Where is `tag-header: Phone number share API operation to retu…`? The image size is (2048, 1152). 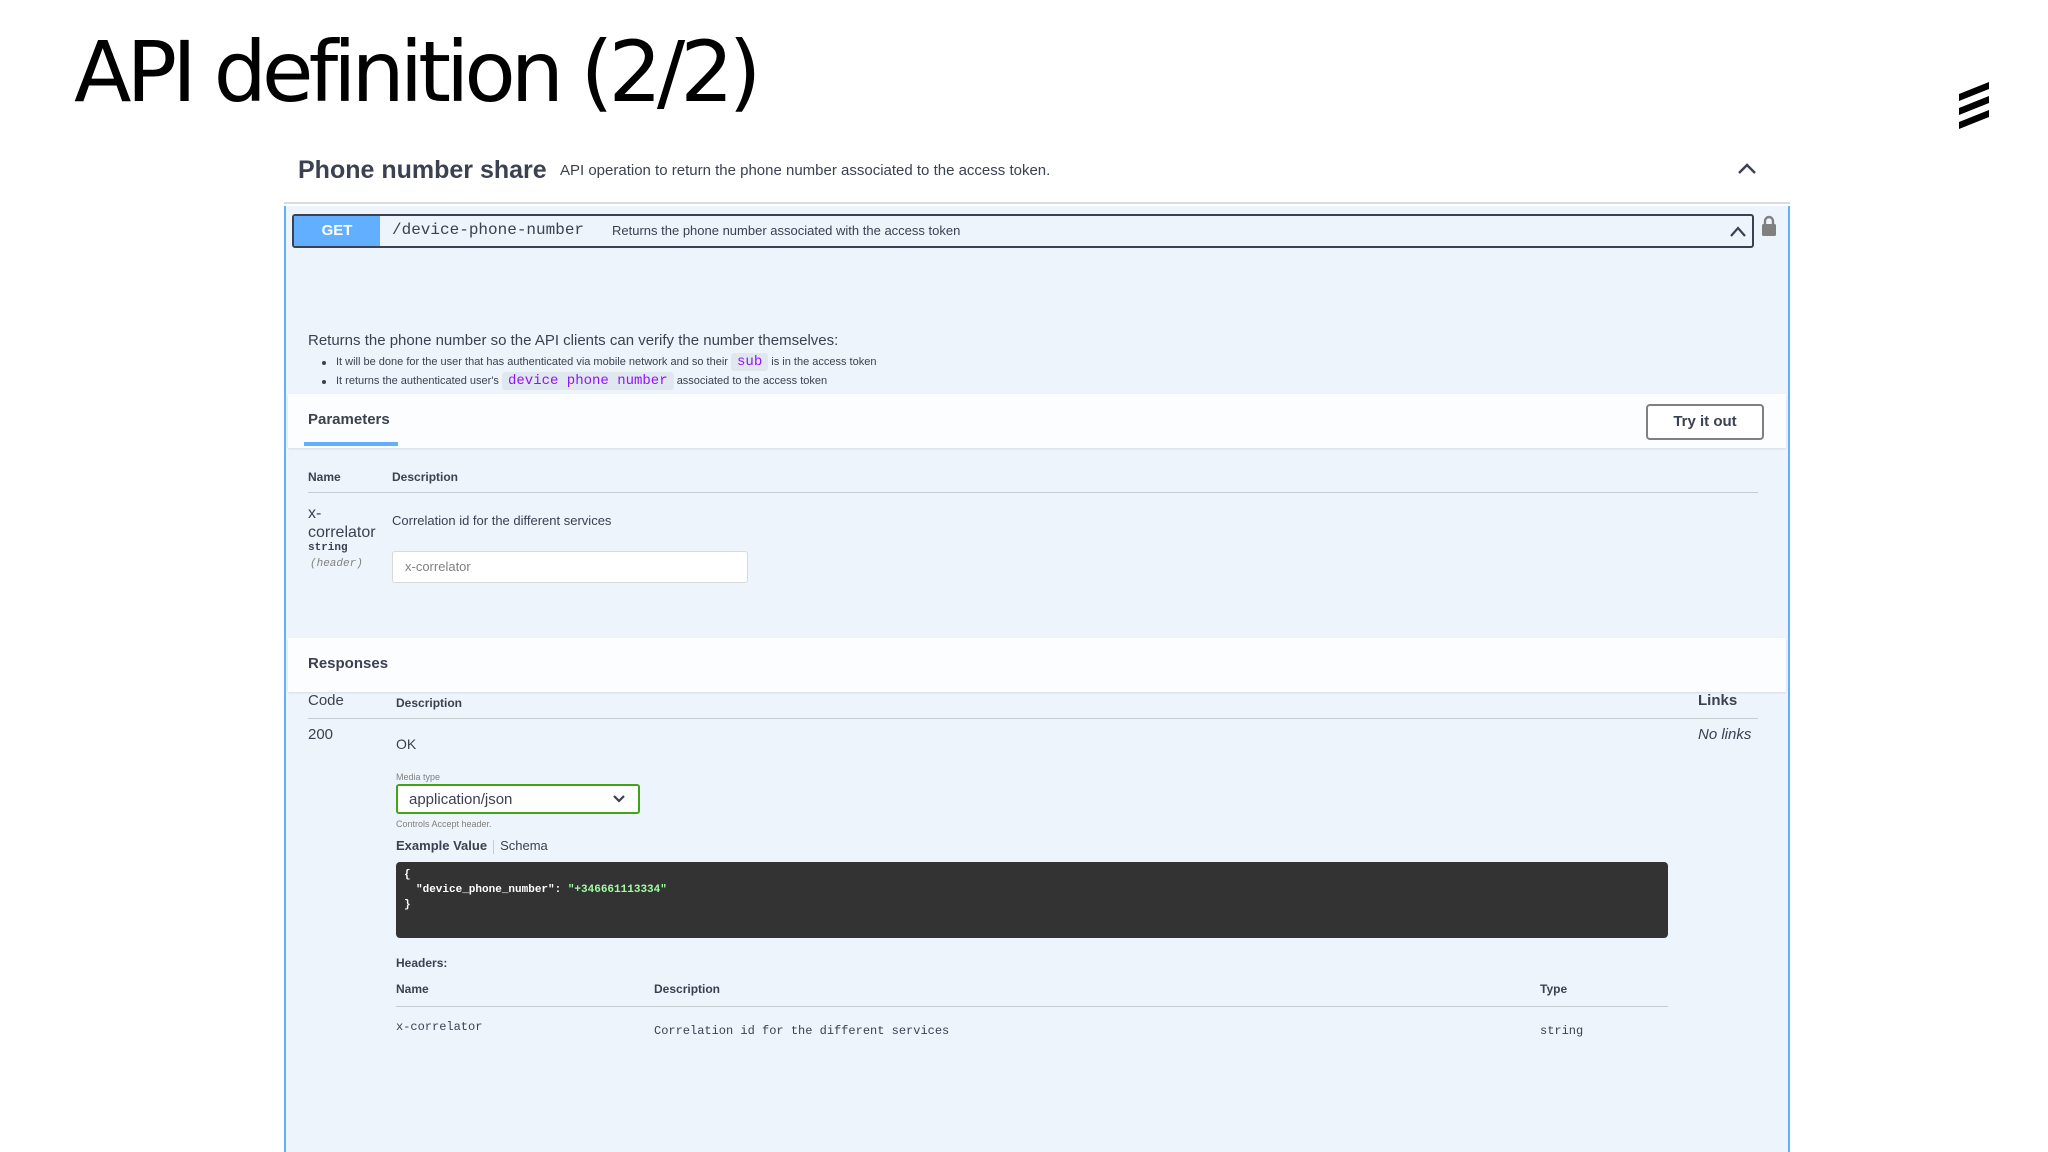 tag-header: Phone number share API operation to retu… is located at coordinates (1037, 172).